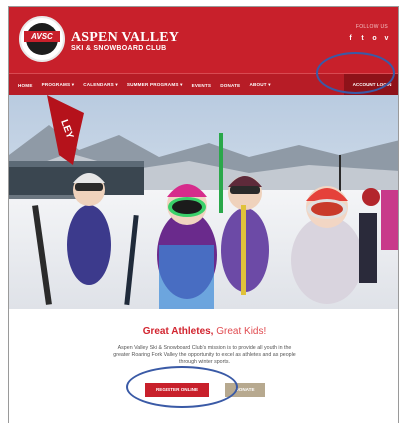 The height and width of the screenshot is (423, 406). What do you see at coordinates (230, 85) in the screenshot?
I see `nav-donate: DONATE` at bounding box center [230, 85].